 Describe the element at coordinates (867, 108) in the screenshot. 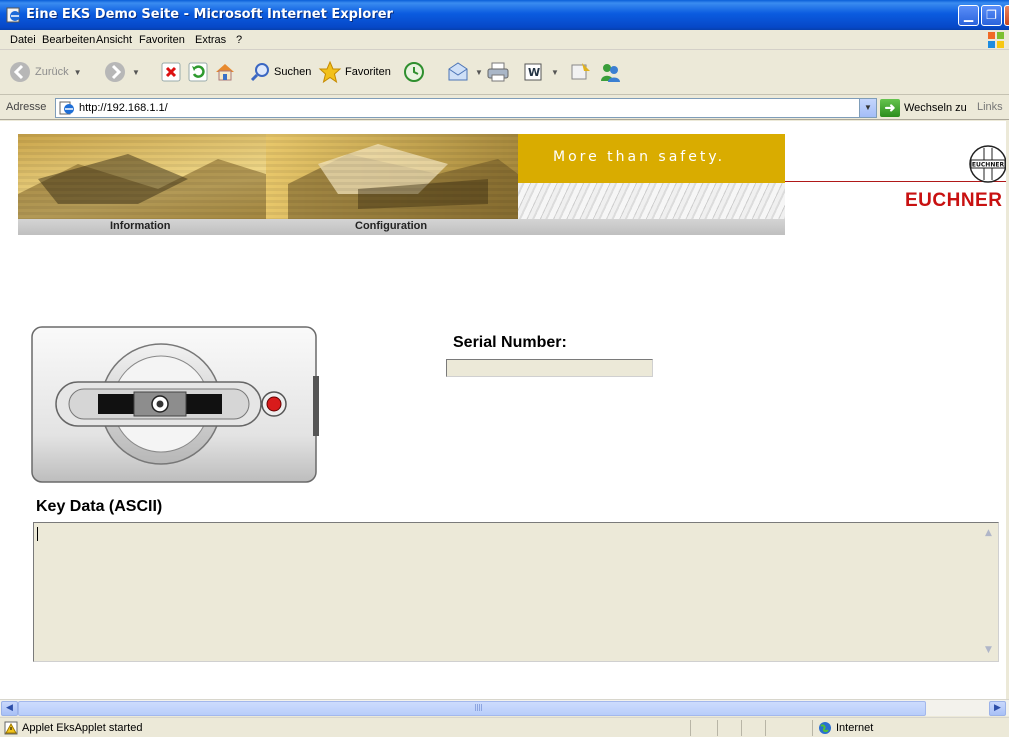

I see `address-dropdown-button: ▼` at that location.